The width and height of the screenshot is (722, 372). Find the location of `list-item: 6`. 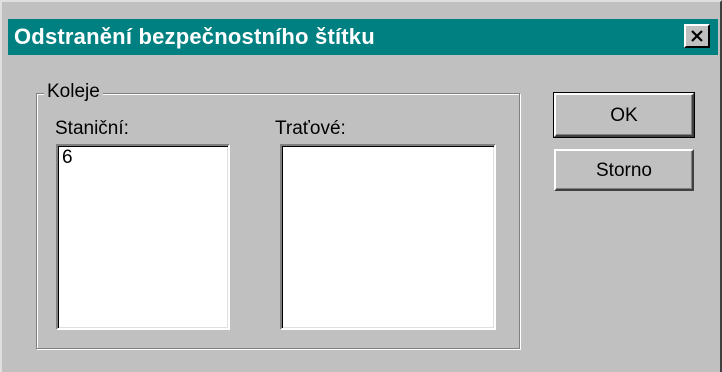

list-item: 6 is located at coordinates (143, 158).